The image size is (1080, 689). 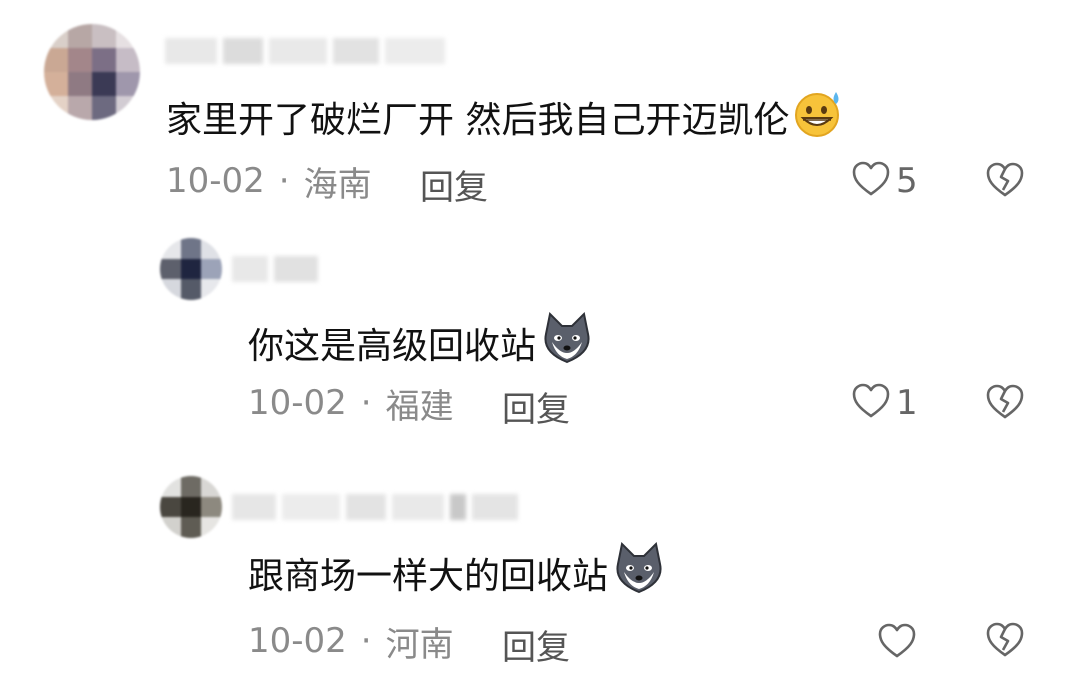 I want to click on like-button: 1, so click(x=885, y=403).